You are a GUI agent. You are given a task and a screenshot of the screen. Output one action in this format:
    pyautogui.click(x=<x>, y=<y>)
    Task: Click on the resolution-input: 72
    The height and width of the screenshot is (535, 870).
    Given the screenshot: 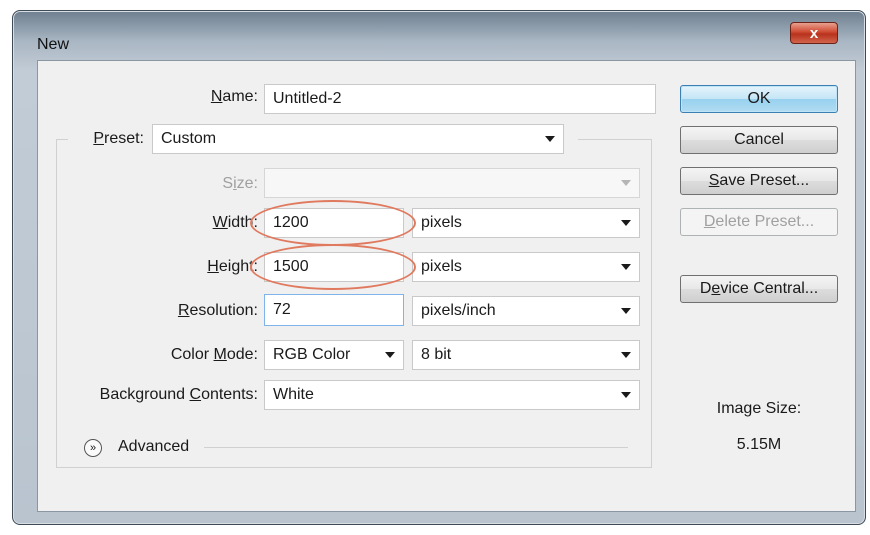 What is the action you would take?
    pyautogui.click(x=334, y=310)
    